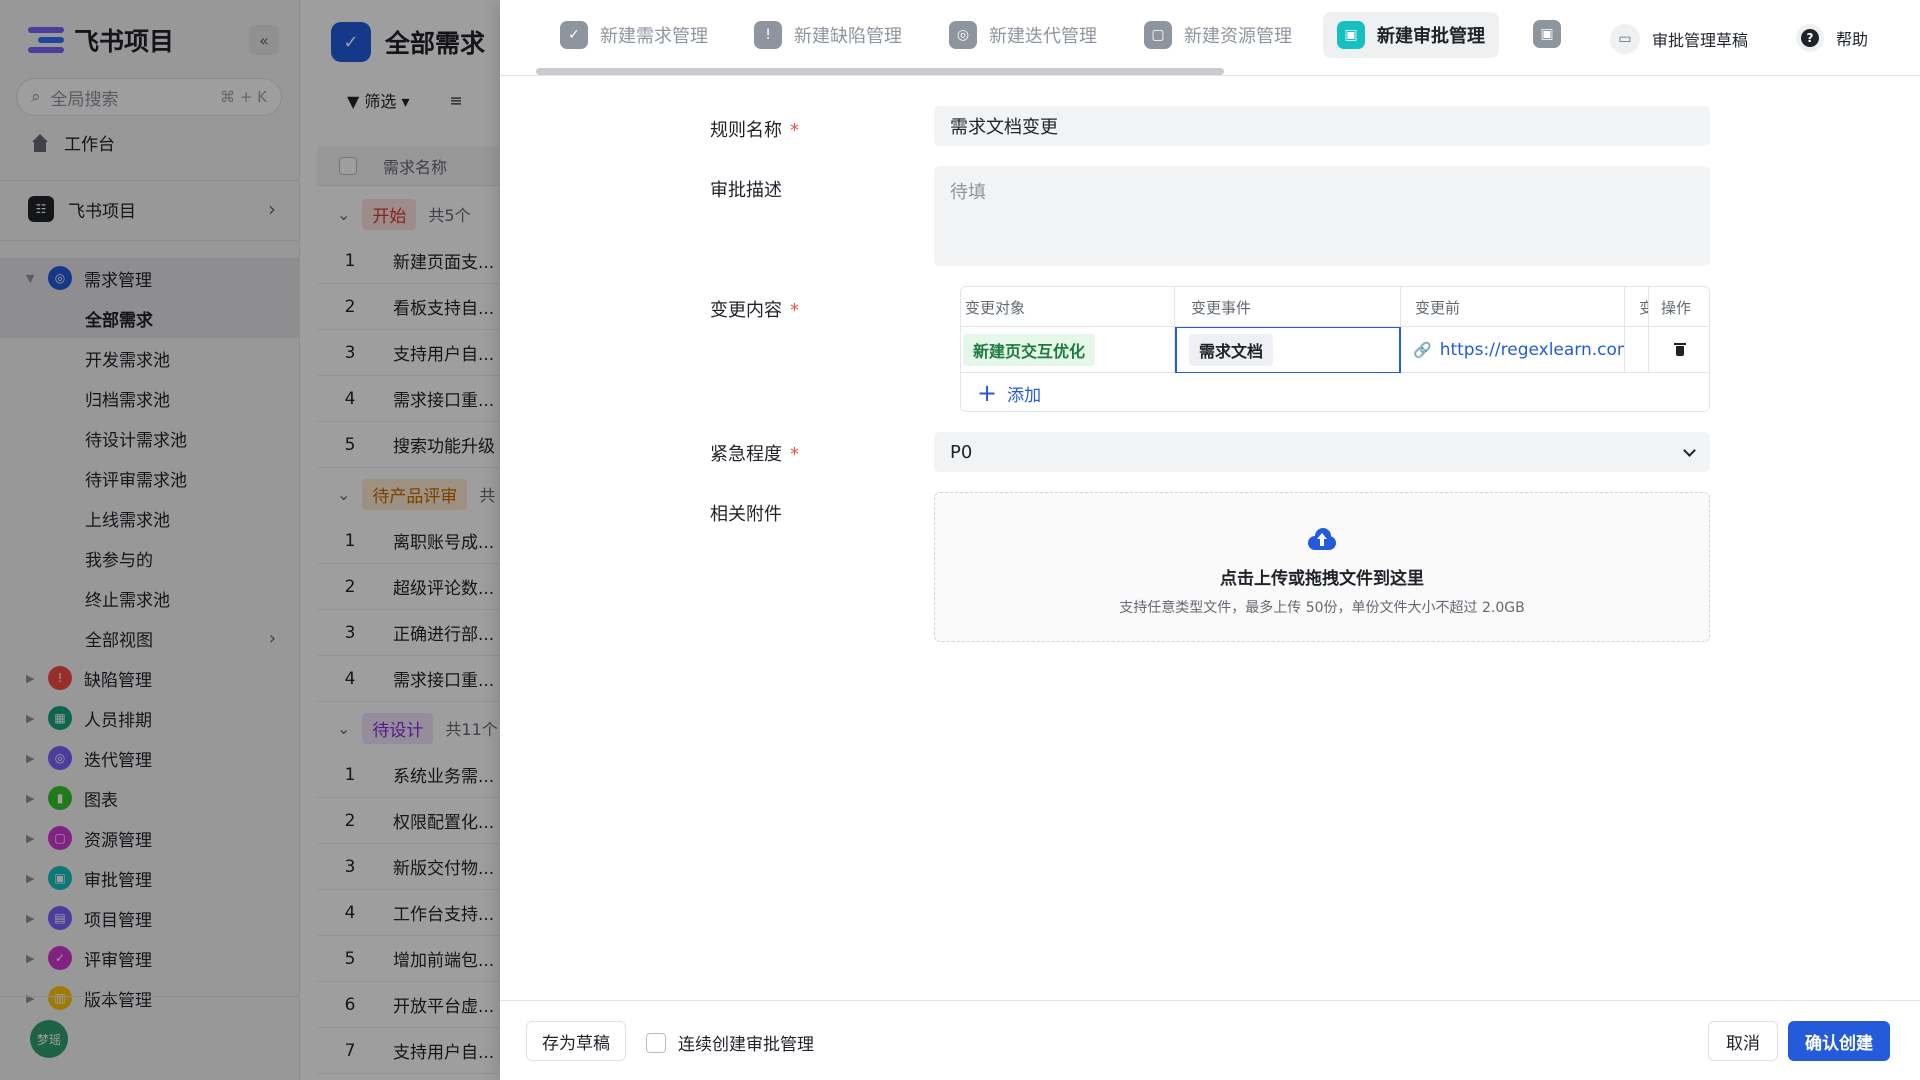 The image size is (1920, 1080). Describe the element at coordinates (1852, 39) in the screenshot. I see `help-label: 帮助` at that location.